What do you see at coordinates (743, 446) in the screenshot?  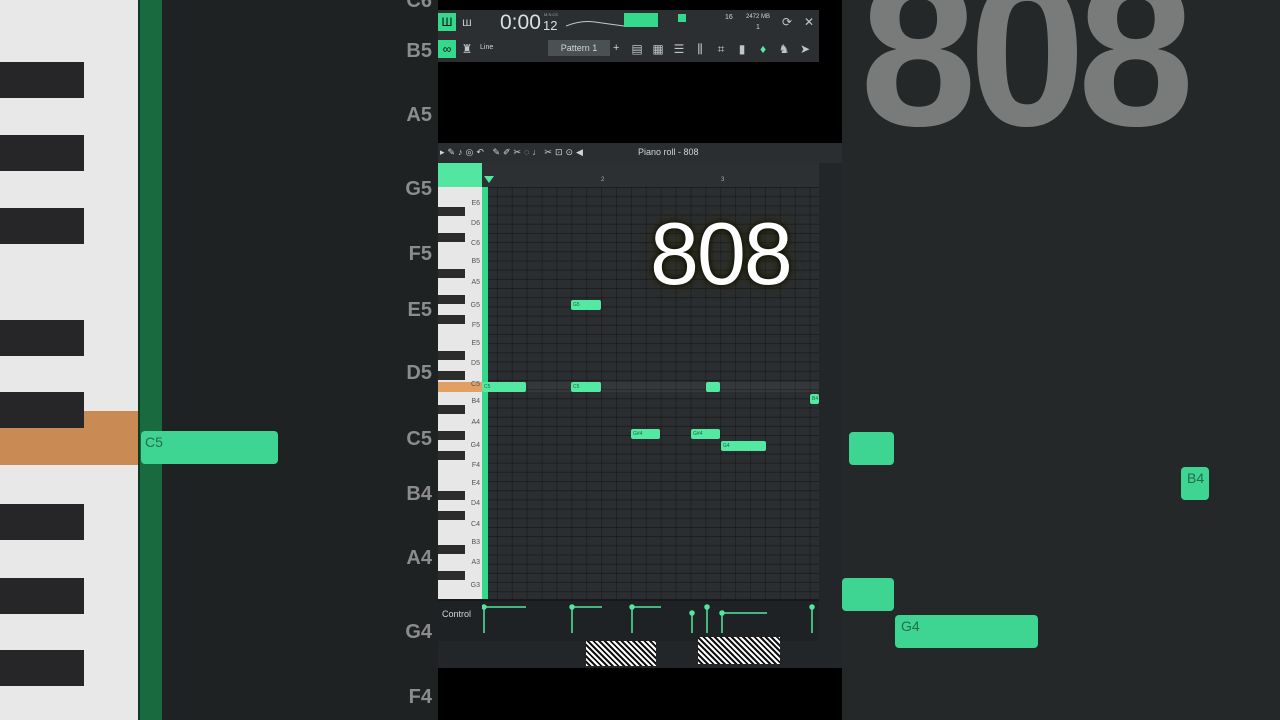 I see `note: G4` at bounding box center [743, 446].